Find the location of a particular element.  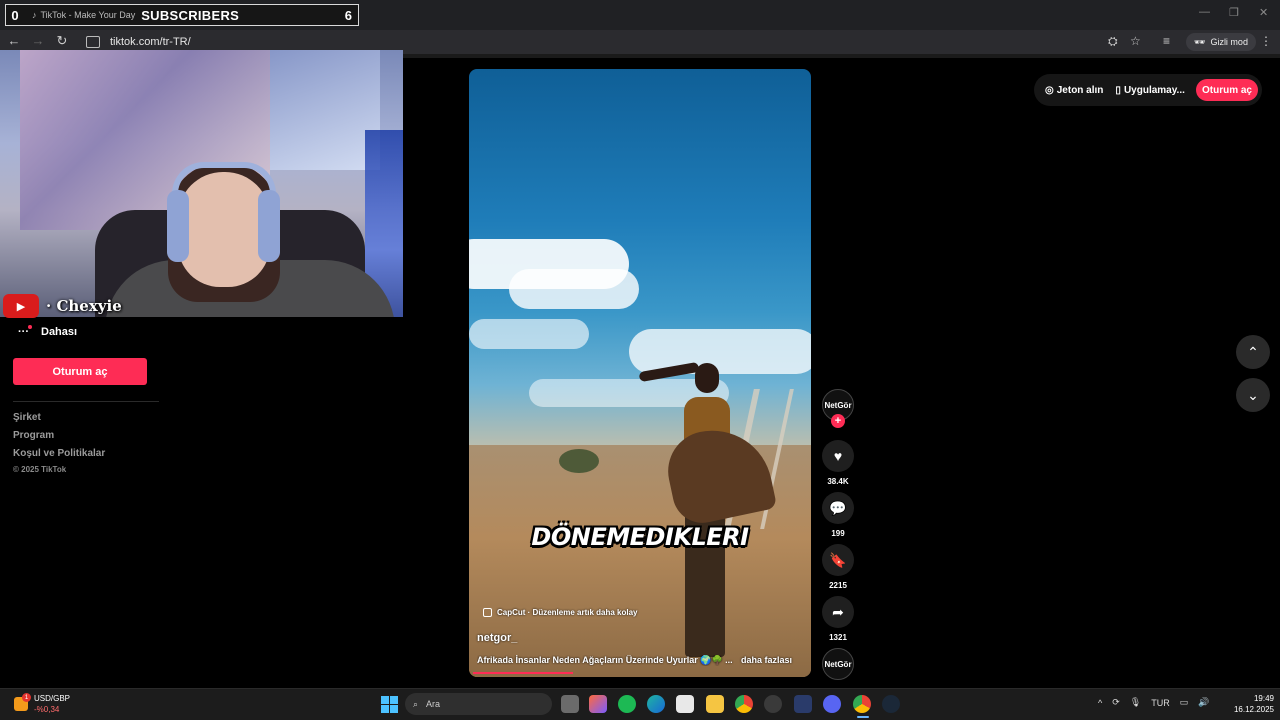

menu-kebab-icon: ⋮ is located at coordinates (1266, 41).